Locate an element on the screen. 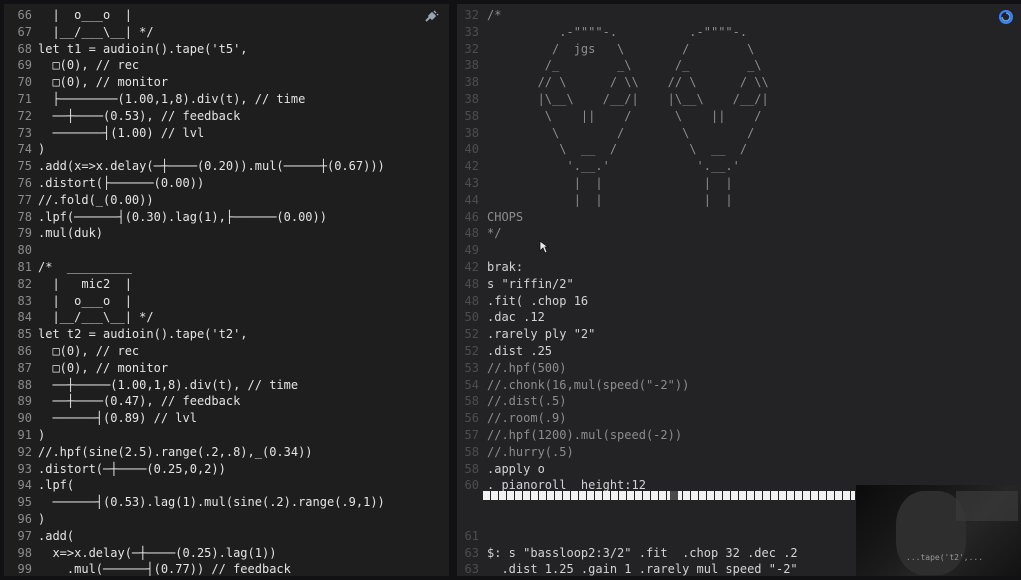  code-text: \ __ / \ __ / is located at coordinates (617, 149).